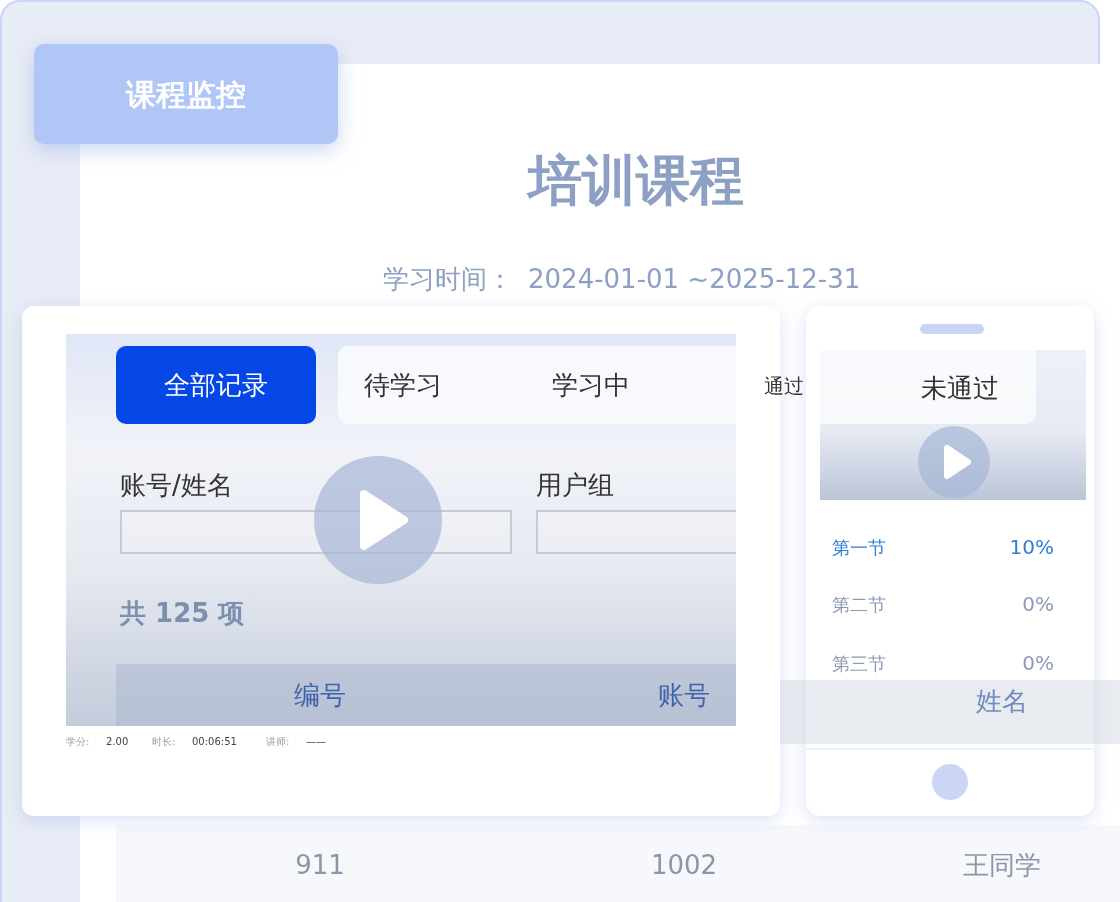  Describe the element at coordinates (176, 485) in the screenshot. I see `field-label: 账号/姓名` at that location.